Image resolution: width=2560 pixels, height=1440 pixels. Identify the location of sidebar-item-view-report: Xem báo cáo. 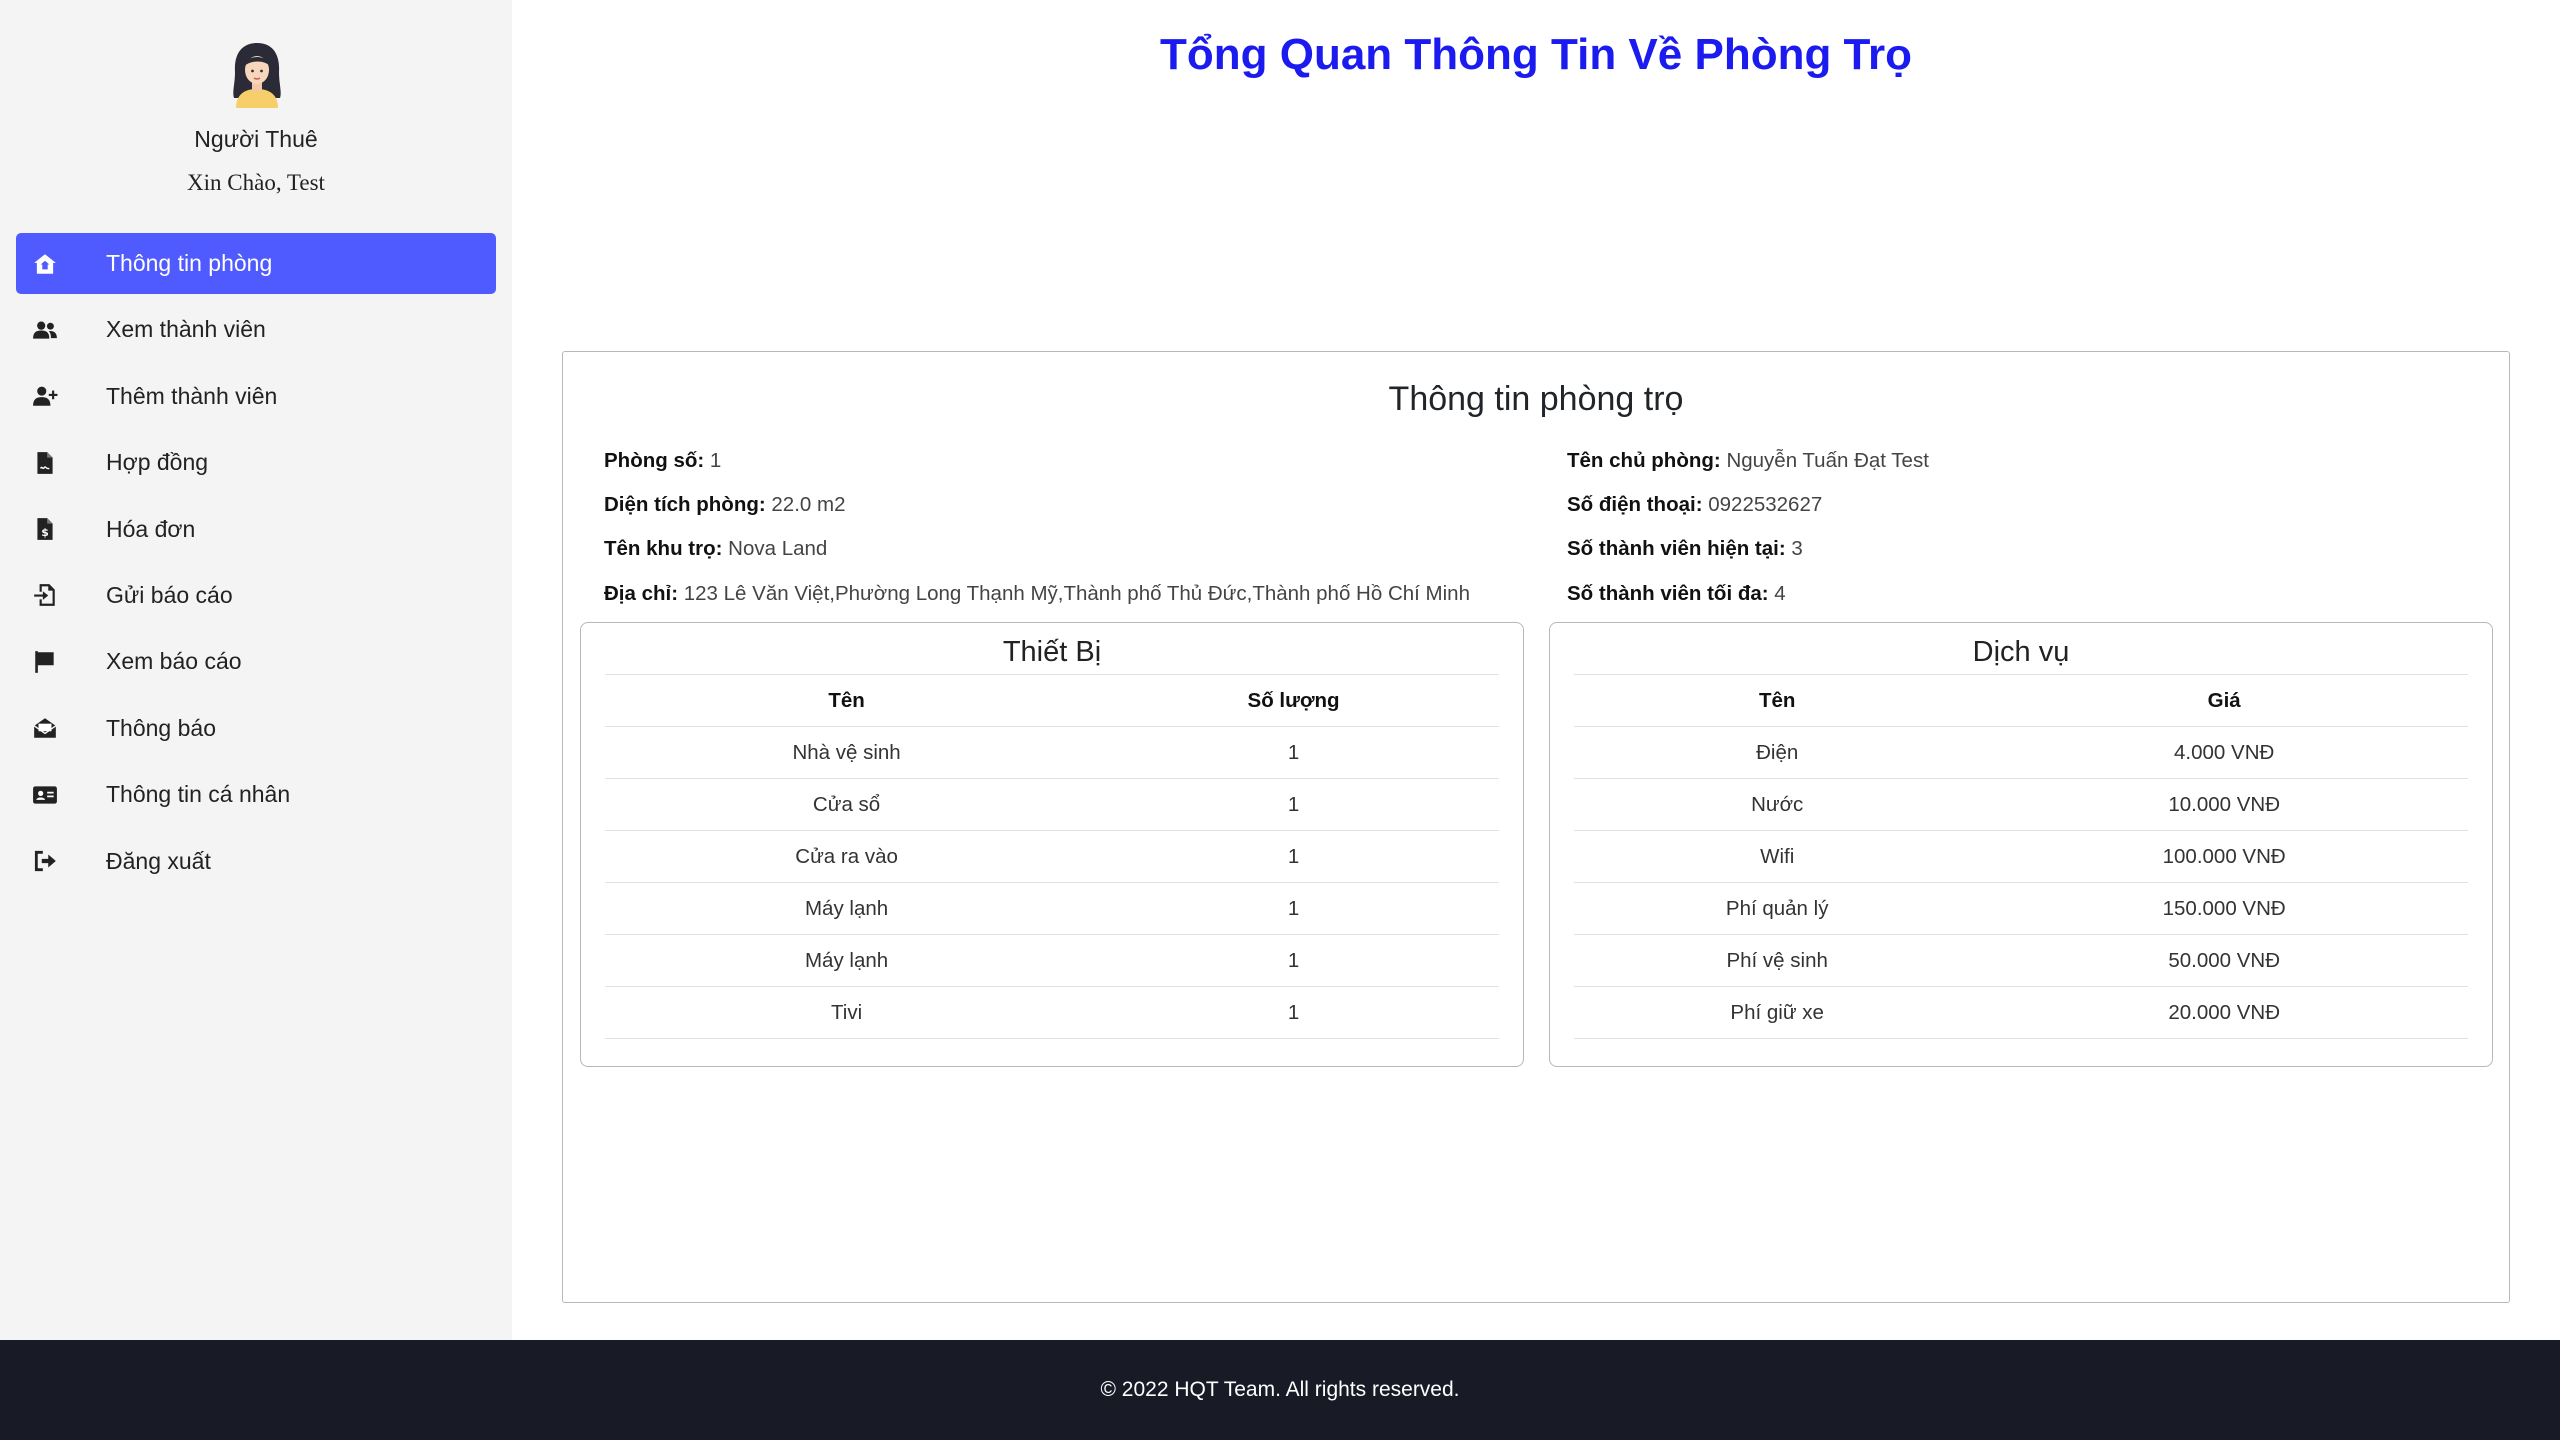
(256, 661).